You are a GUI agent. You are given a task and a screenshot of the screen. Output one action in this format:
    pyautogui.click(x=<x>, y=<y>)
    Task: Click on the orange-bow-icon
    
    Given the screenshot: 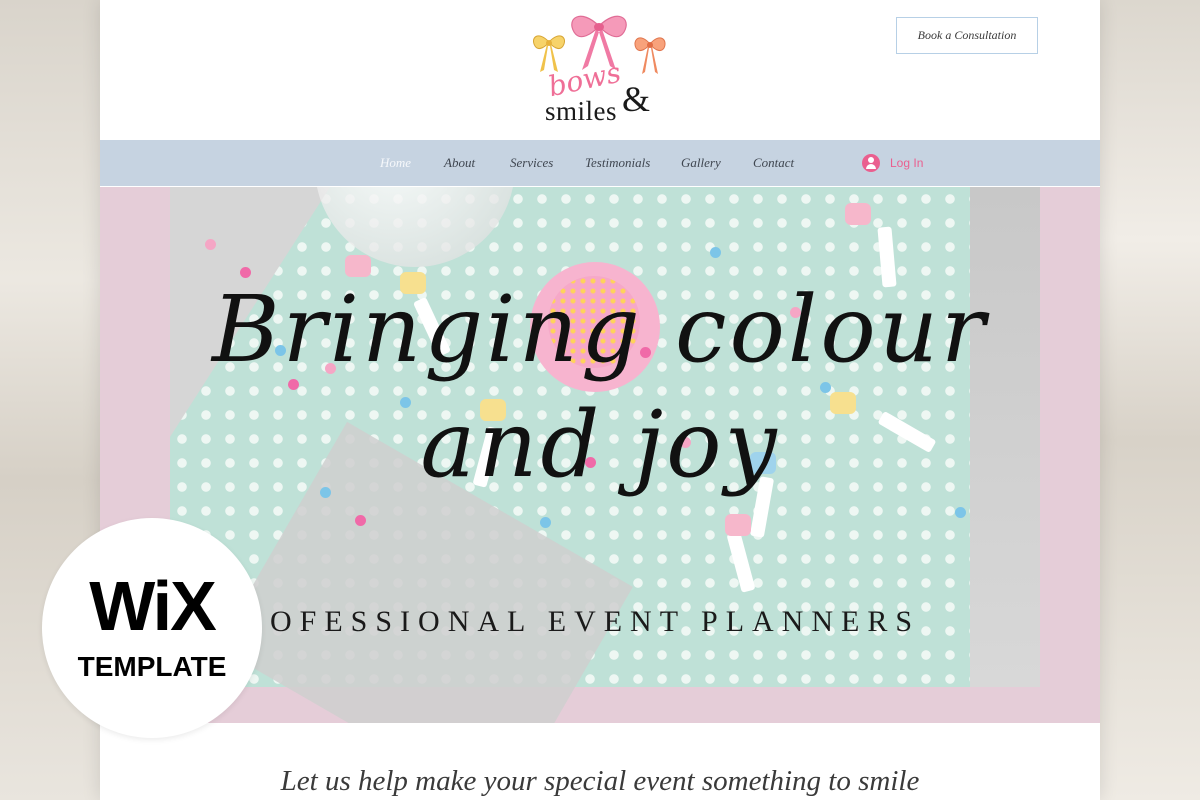 What is the action you would take?
    pyautogui.click(x=650, y=55)
    